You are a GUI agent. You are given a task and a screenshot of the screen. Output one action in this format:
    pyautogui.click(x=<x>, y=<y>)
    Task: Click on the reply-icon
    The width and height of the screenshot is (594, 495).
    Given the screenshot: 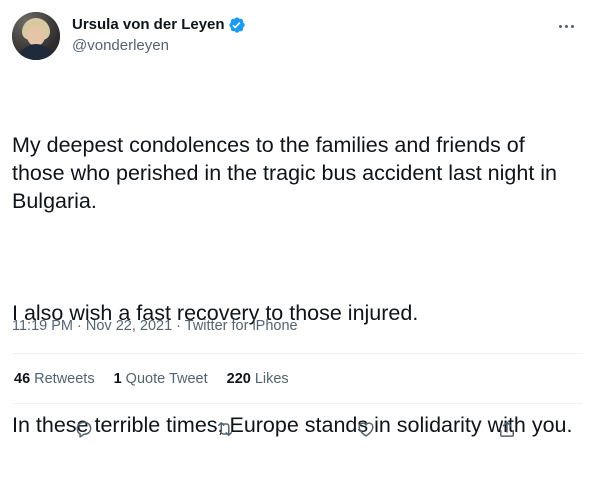 What is the action you would take?
    pyautogui.click(x=84, y=429)
    